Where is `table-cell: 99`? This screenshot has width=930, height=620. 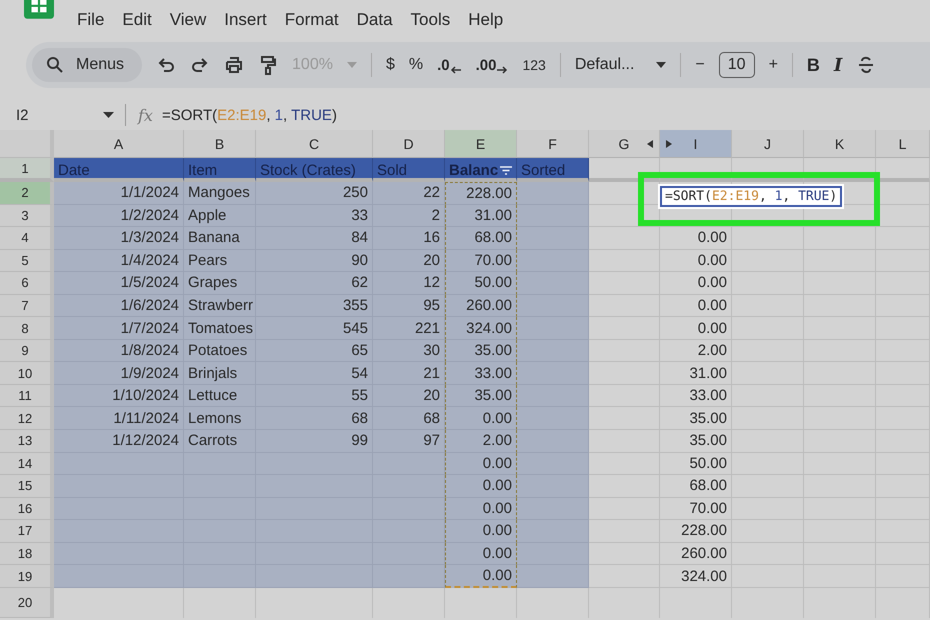 table-cell: 99 is located at coordinates (314, 441).